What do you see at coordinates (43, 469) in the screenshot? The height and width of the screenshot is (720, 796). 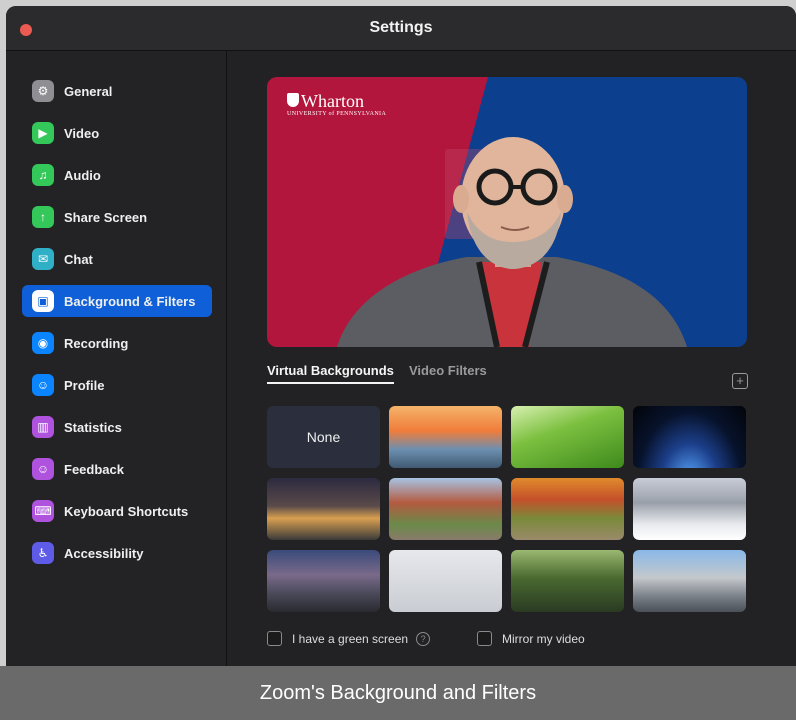 I see `feedback-icon: ☺` at bounding box center [43, 469].